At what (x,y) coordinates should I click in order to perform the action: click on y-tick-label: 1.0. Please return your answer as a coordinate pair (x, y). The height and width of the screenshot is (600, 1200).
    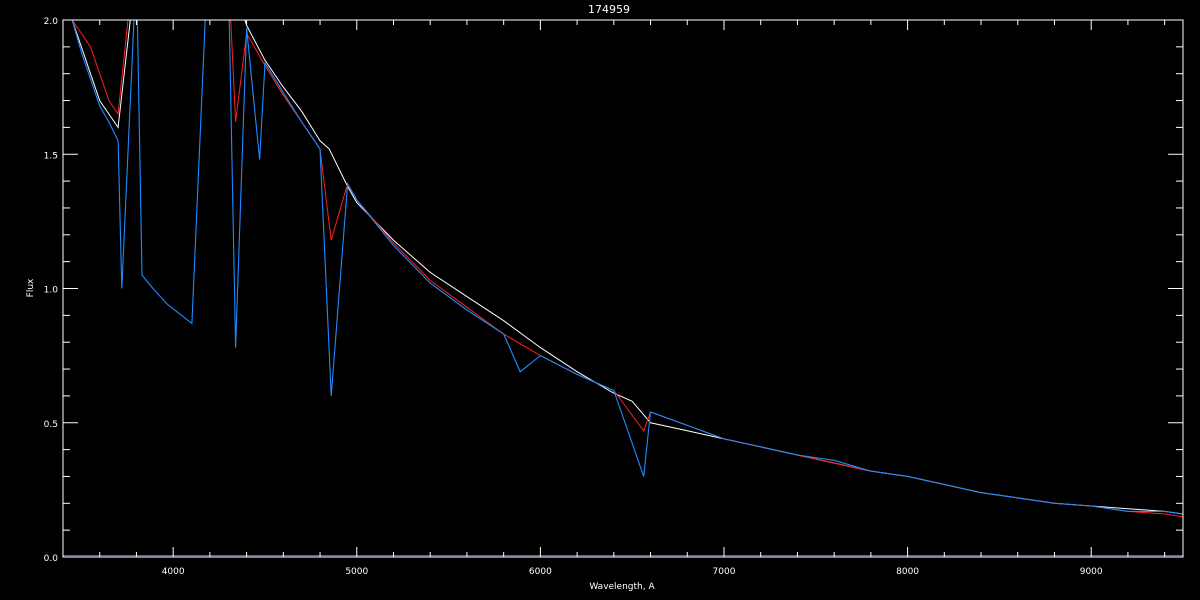
    Looking at the image, I should click on (51, 291).